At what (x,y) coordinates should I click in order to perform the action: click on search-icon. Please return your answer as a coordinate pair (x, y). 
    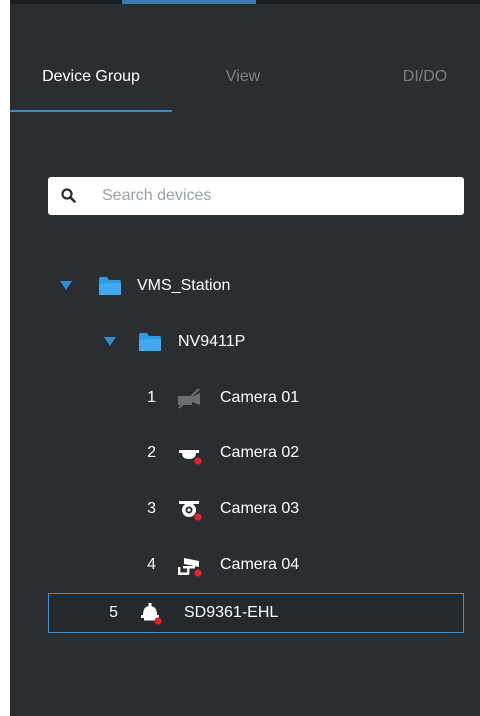
    Looking at the image, I should click on (68, 195).